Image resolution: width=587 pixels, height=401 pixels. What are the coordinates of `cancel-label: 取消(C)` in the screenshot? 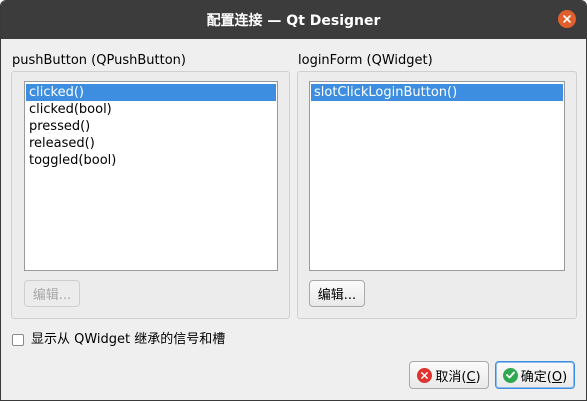 It's located at (458, 377).